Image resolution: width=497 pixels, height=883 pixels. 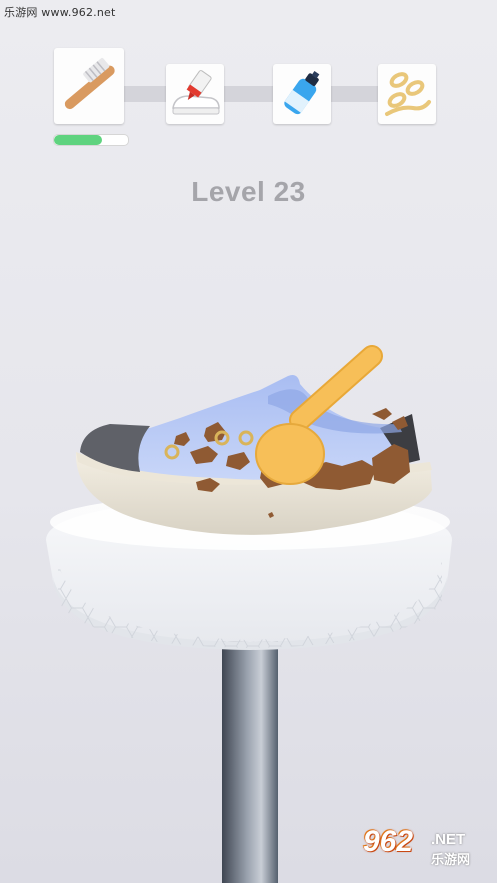 I want to click on stand-pole, so click(x=250, y=751).